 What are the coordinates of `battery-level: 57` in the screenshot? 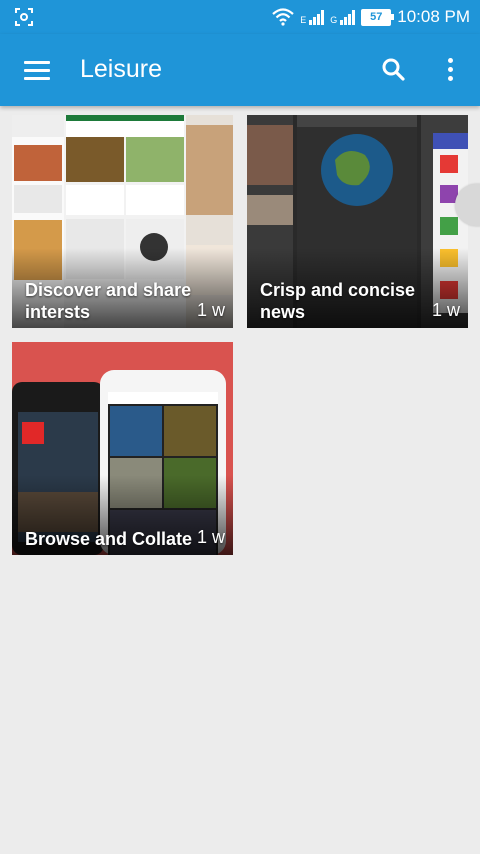 It's located at (376, 17).